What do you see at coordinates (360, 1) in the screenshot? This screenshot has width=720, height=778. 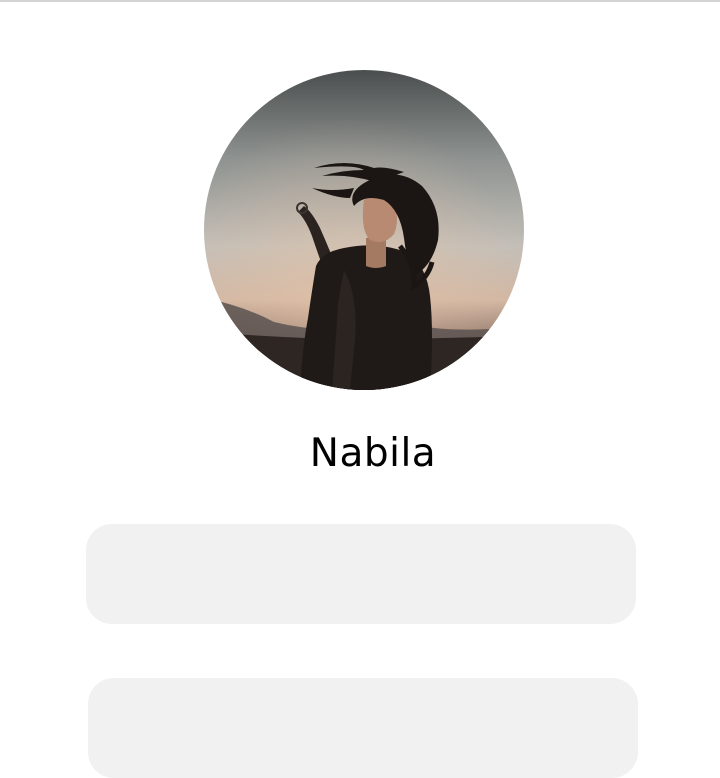 I see `top-divider` at bounding box center [360, 1].